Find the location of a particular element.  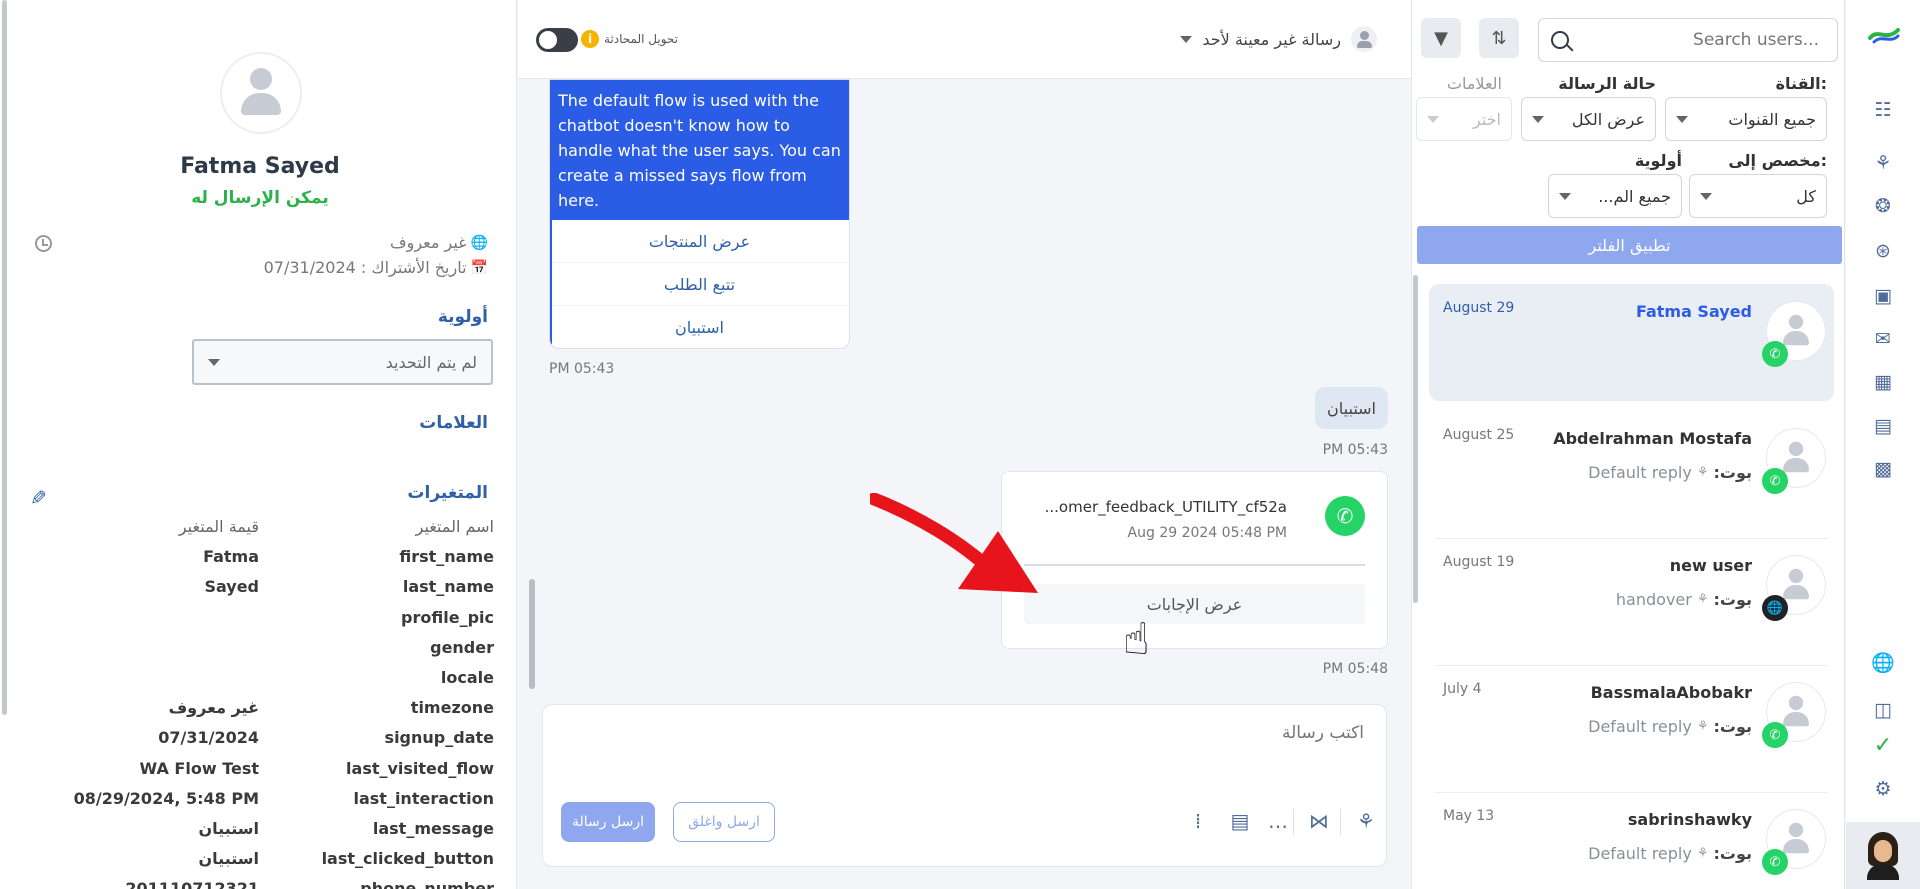

templates-icon: ▦ is located at coordinates (1883, 382).